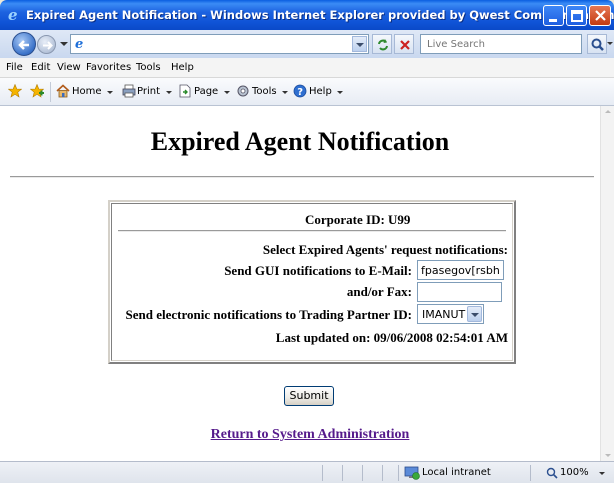  What do you see at coordinates (608, 111) in the screenshot?
I see `scroll-up-icon` at bounding box center [608, 111].